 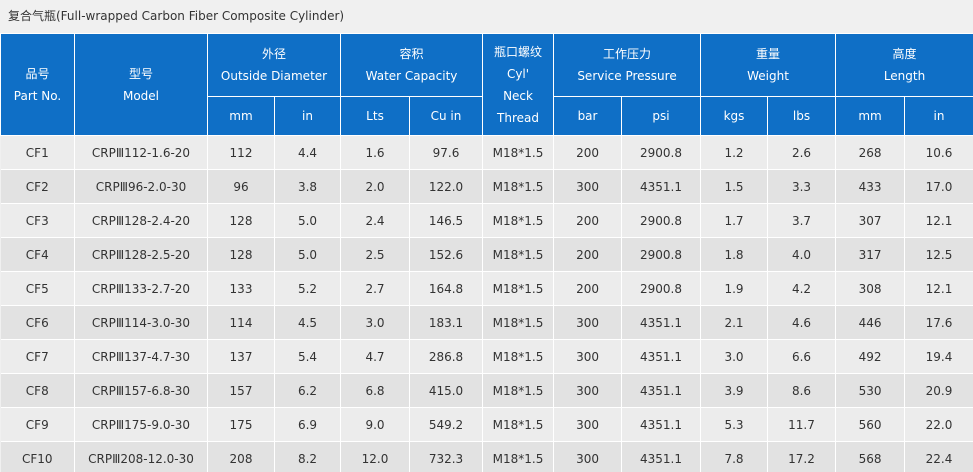 What do you see at coordinates (870, 220) in the screenshot?
I see `table-cell: 307` at bounding box center [870, 220].